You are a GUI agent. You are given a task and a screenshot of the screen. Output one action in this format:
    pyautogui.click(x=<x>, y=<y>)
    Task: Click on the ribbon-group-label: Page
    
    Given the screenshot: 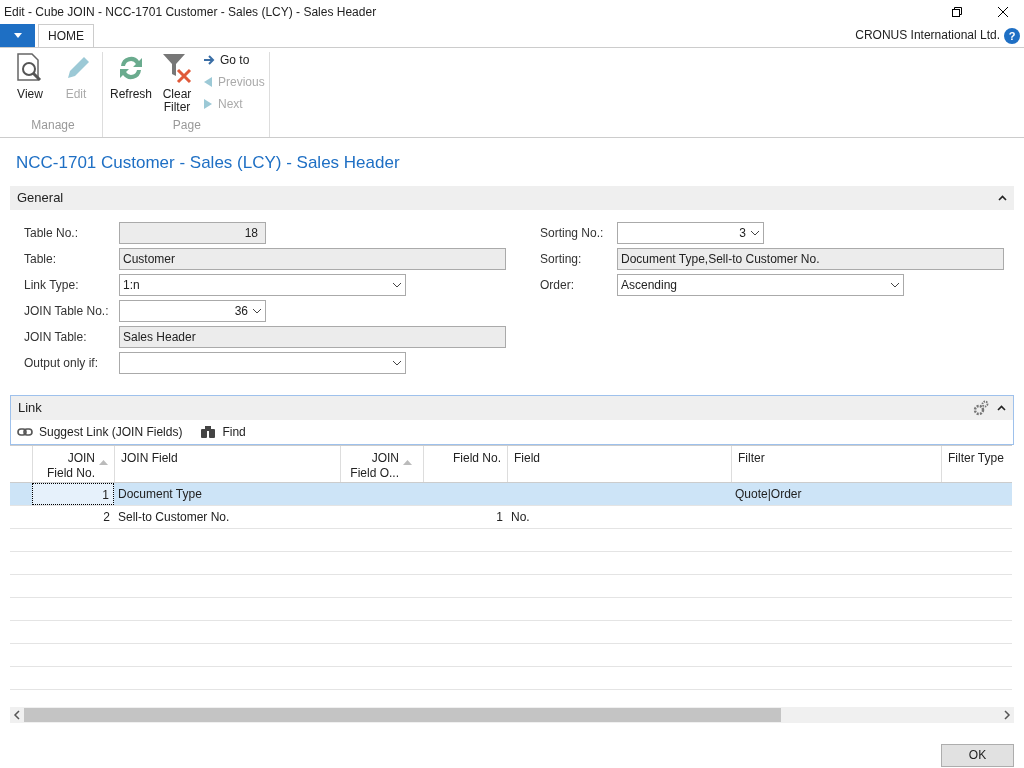 What is the action you would take?
    pyautogui.click(x=186, y=125)
    